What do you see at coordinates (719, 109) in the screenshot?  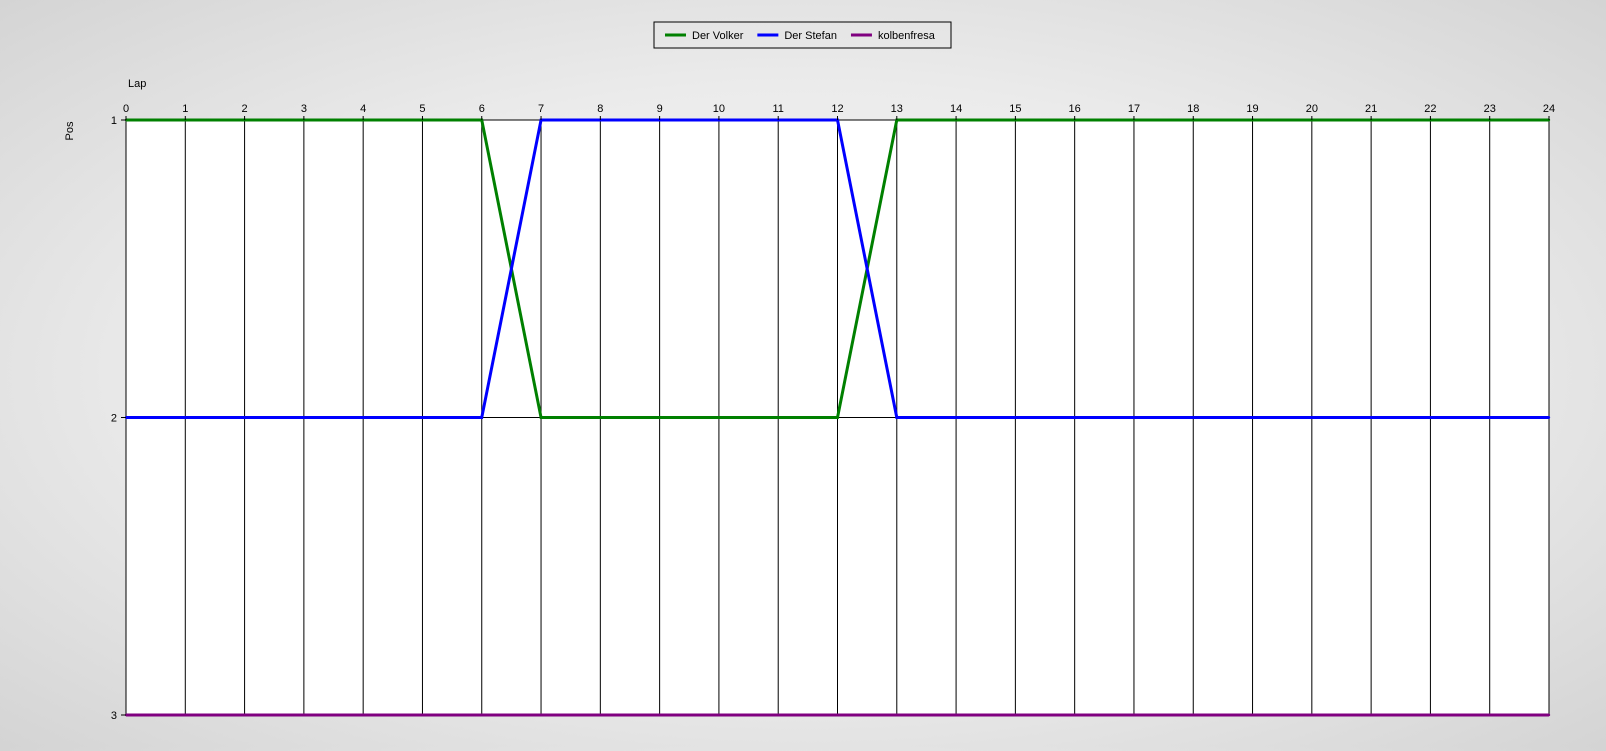 I see `x-tick-label: 10` at bounding box center [719, 109].